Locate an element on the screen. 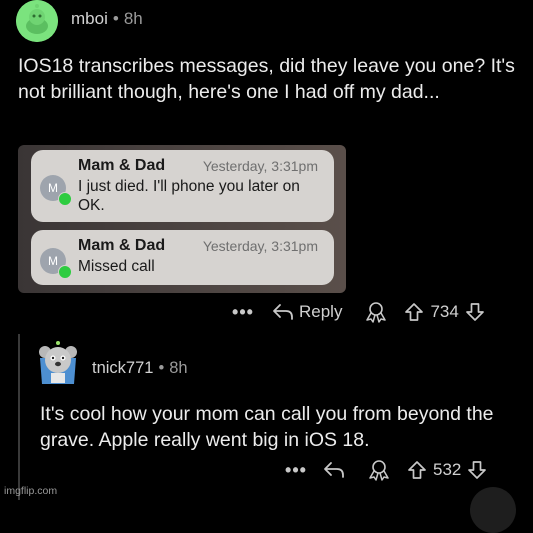 This screenshot has width=533, height=533. reply-label: Reply is located at coordinates (321, 311).